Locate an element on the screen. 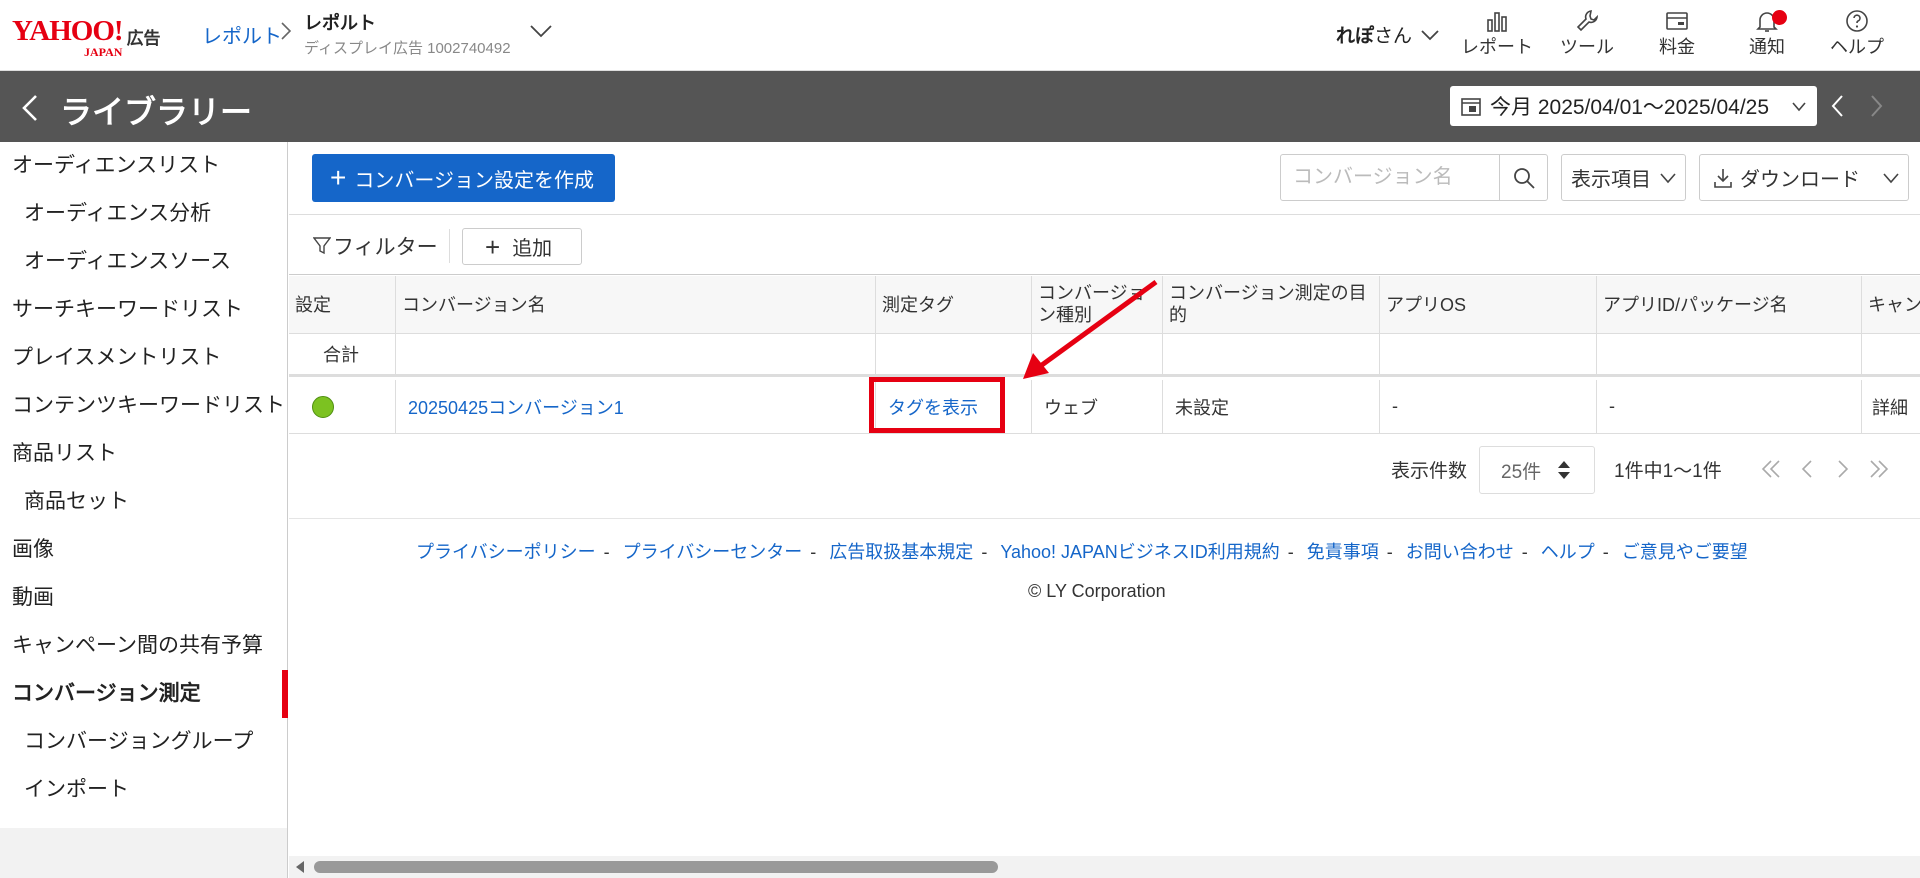 This screenshot has width=1920, height=878. nav-help: ヘルプ is located at coordinates (1857, 33).